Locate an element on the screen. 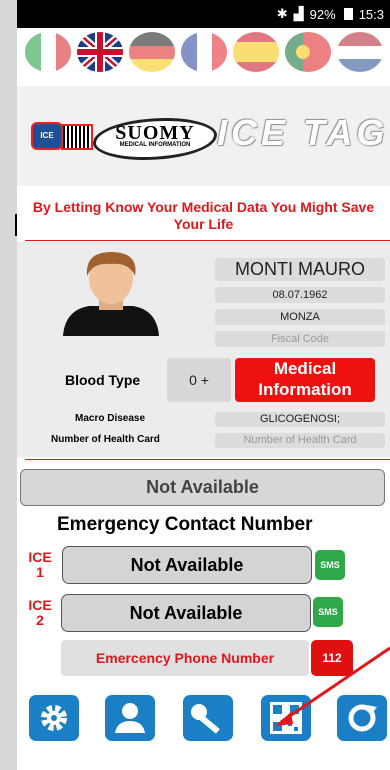 This screenshot has width=390, height=770. red-arrow-annotation is located at coordinates (332, 686).